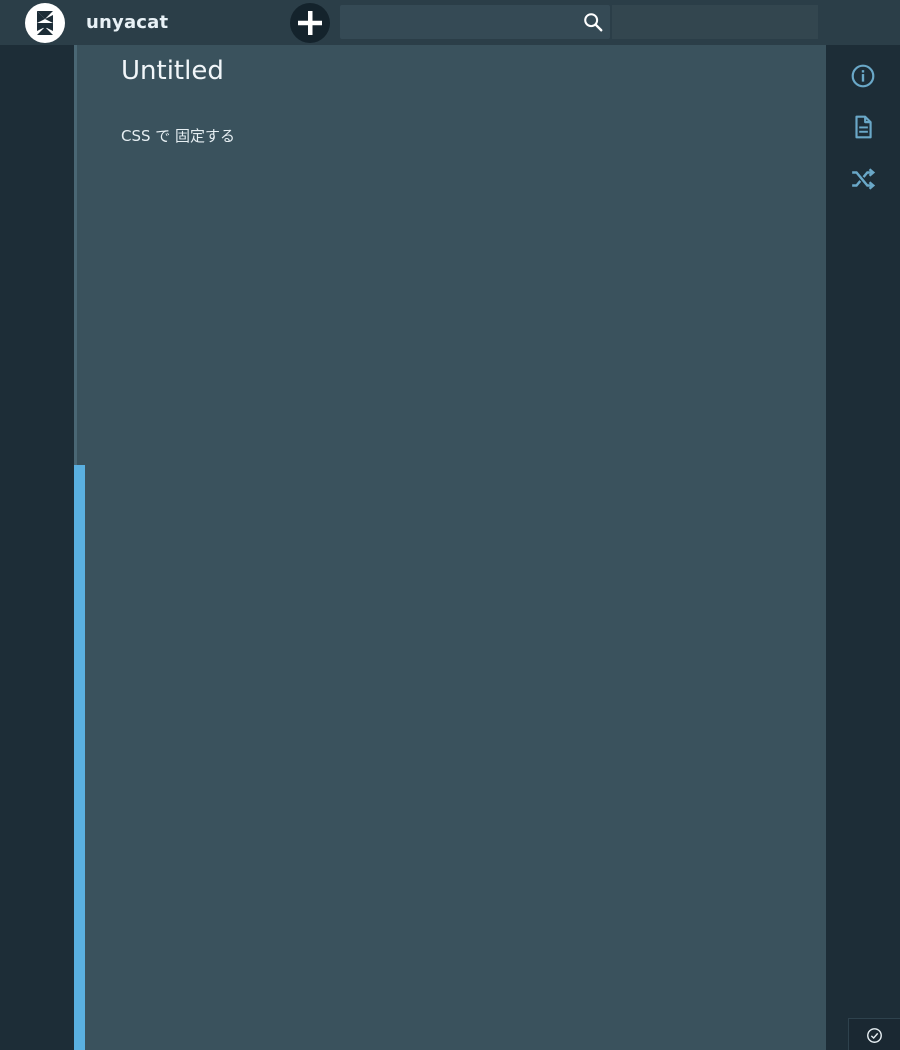  Describe the element at coordinates (863, 179) in the screenshot. I see `shuffle-icon` at that location.